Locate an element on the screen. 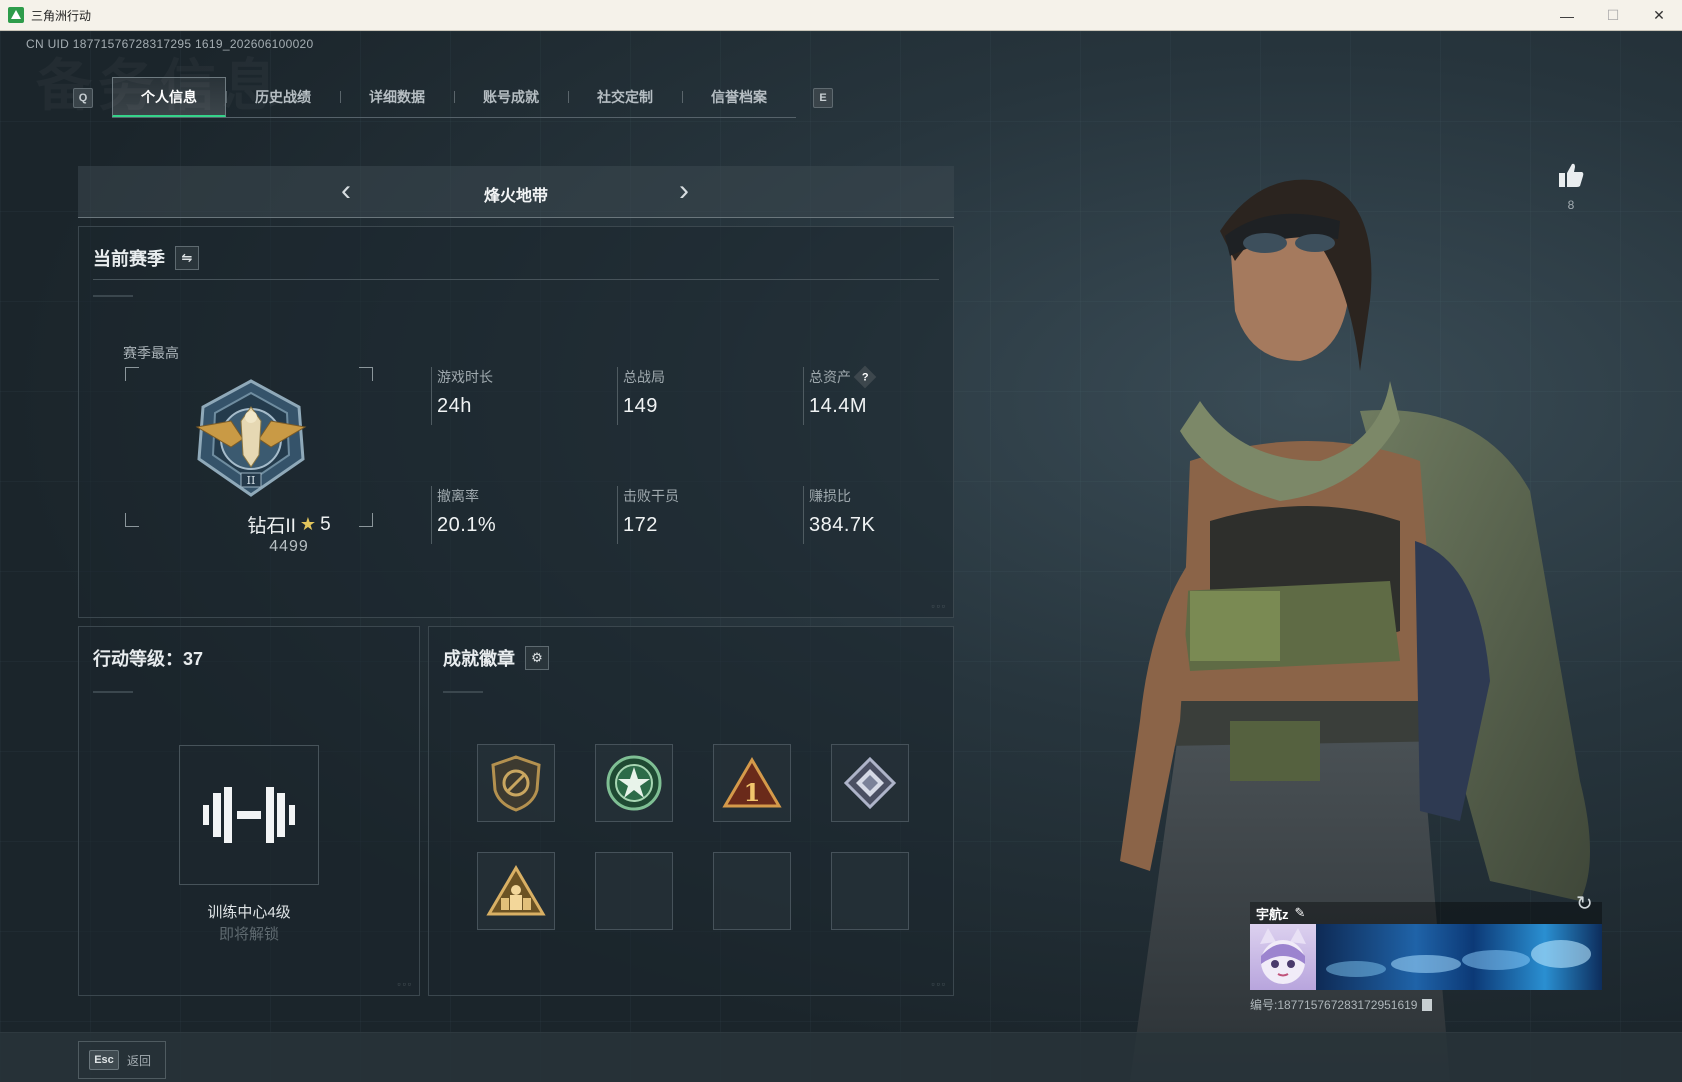 This screenshot has height=1082, width=1682. refresh-icon: ↻ is located at coordinates (1588, 903).